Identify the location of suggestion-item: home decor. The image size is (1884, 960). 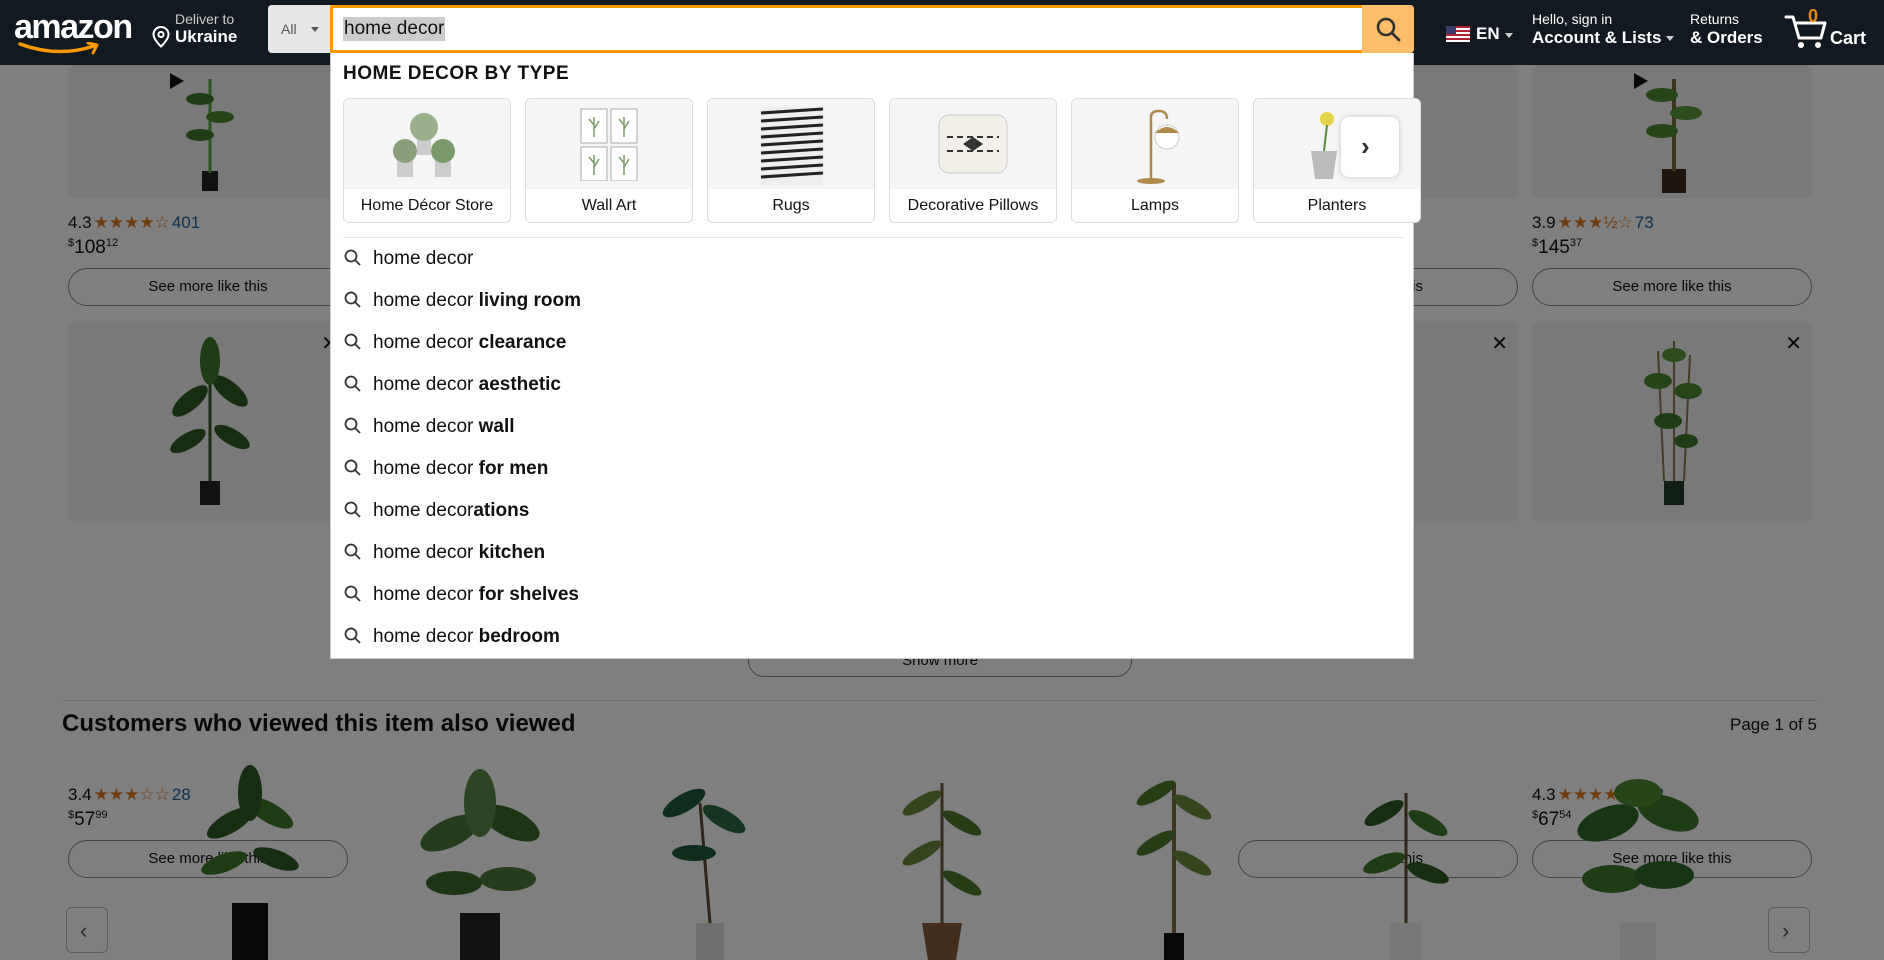
(873, 259).